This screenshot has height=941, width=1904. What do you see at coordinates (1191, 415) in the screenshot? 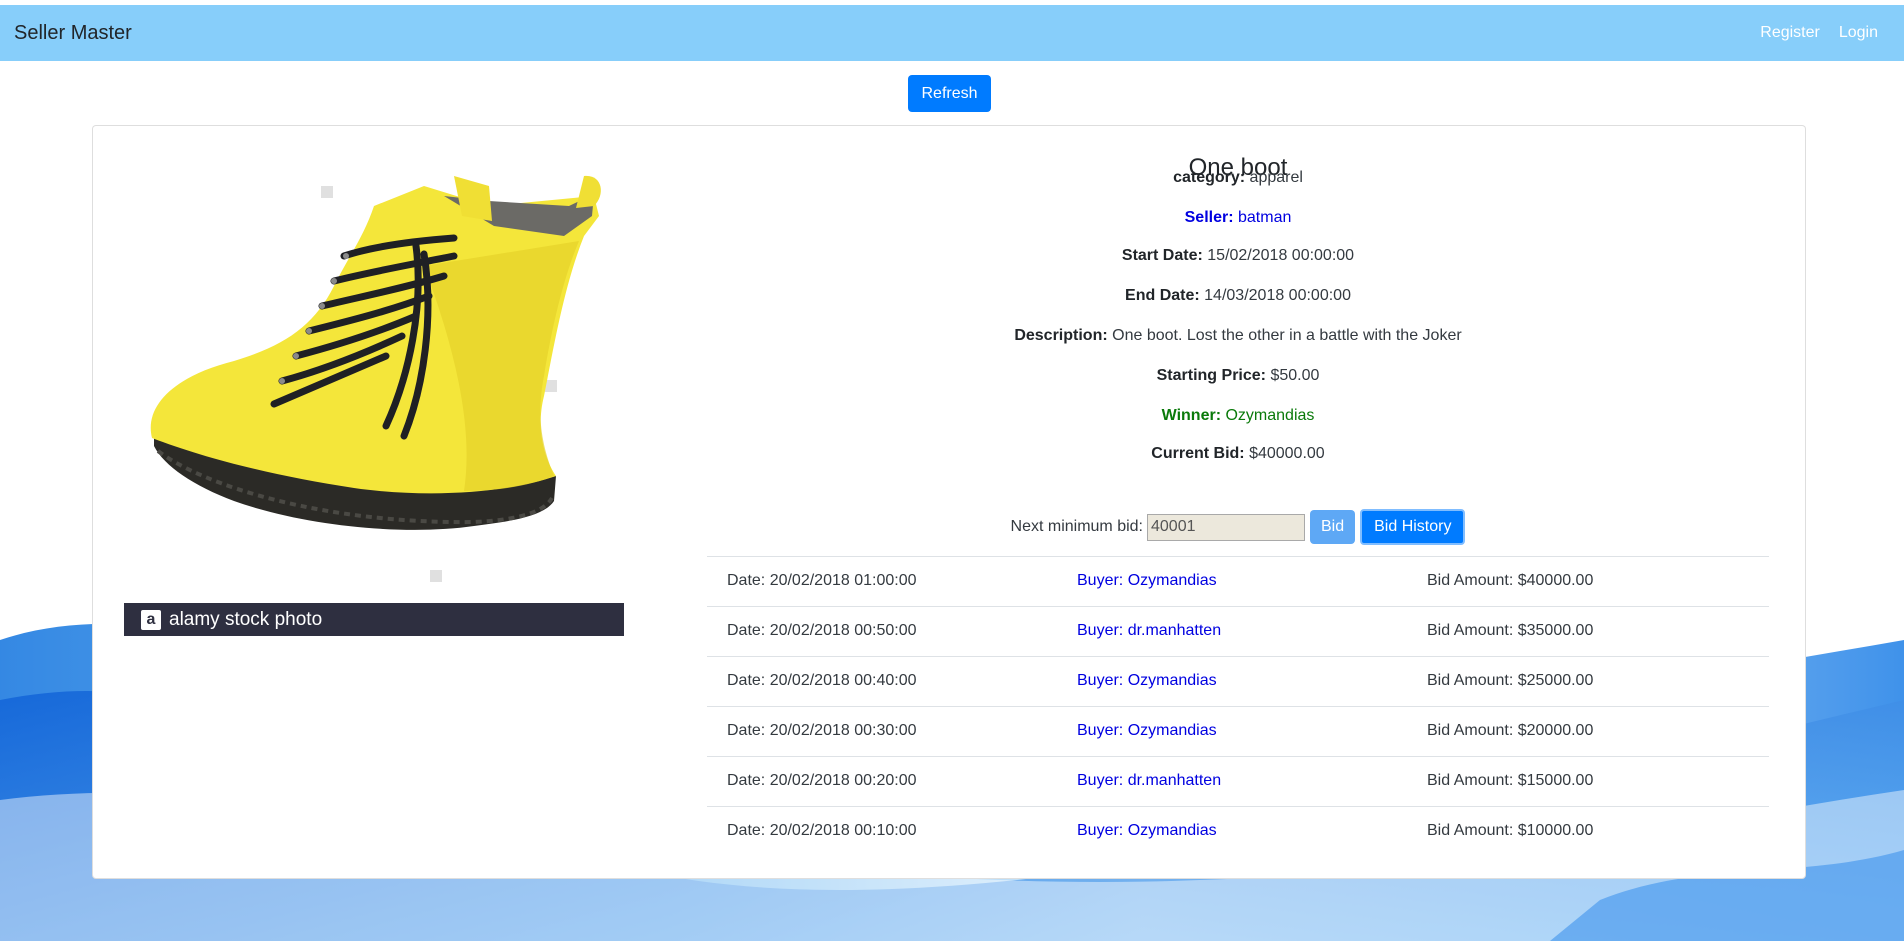
I see `winner-label: Winner:` at bounding box center [1191, 415].